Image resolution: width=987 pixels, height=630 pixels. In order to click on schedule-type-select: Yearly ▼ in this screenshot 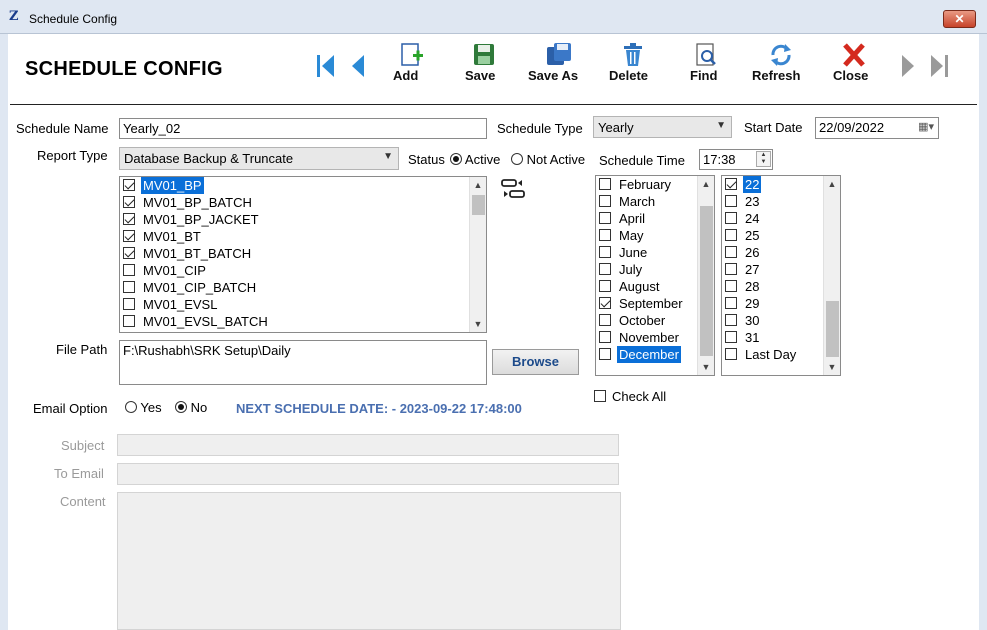, I will do `click(662, 127)`.